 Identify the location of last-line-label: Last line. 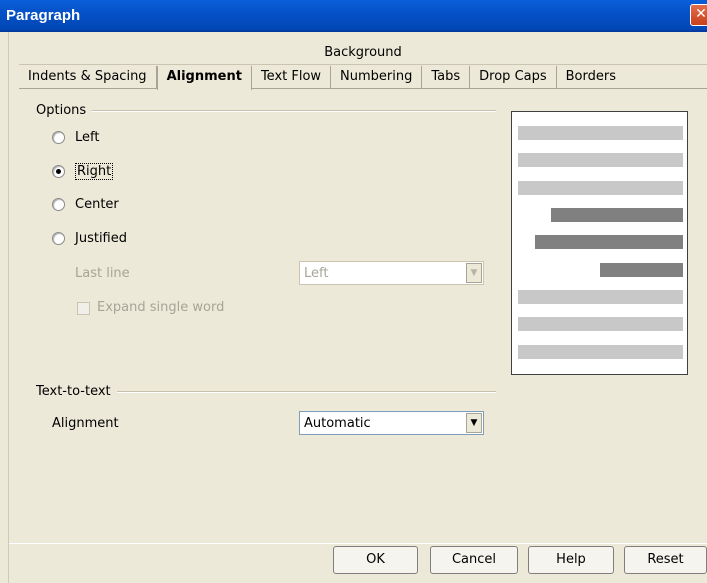
(102, 273).